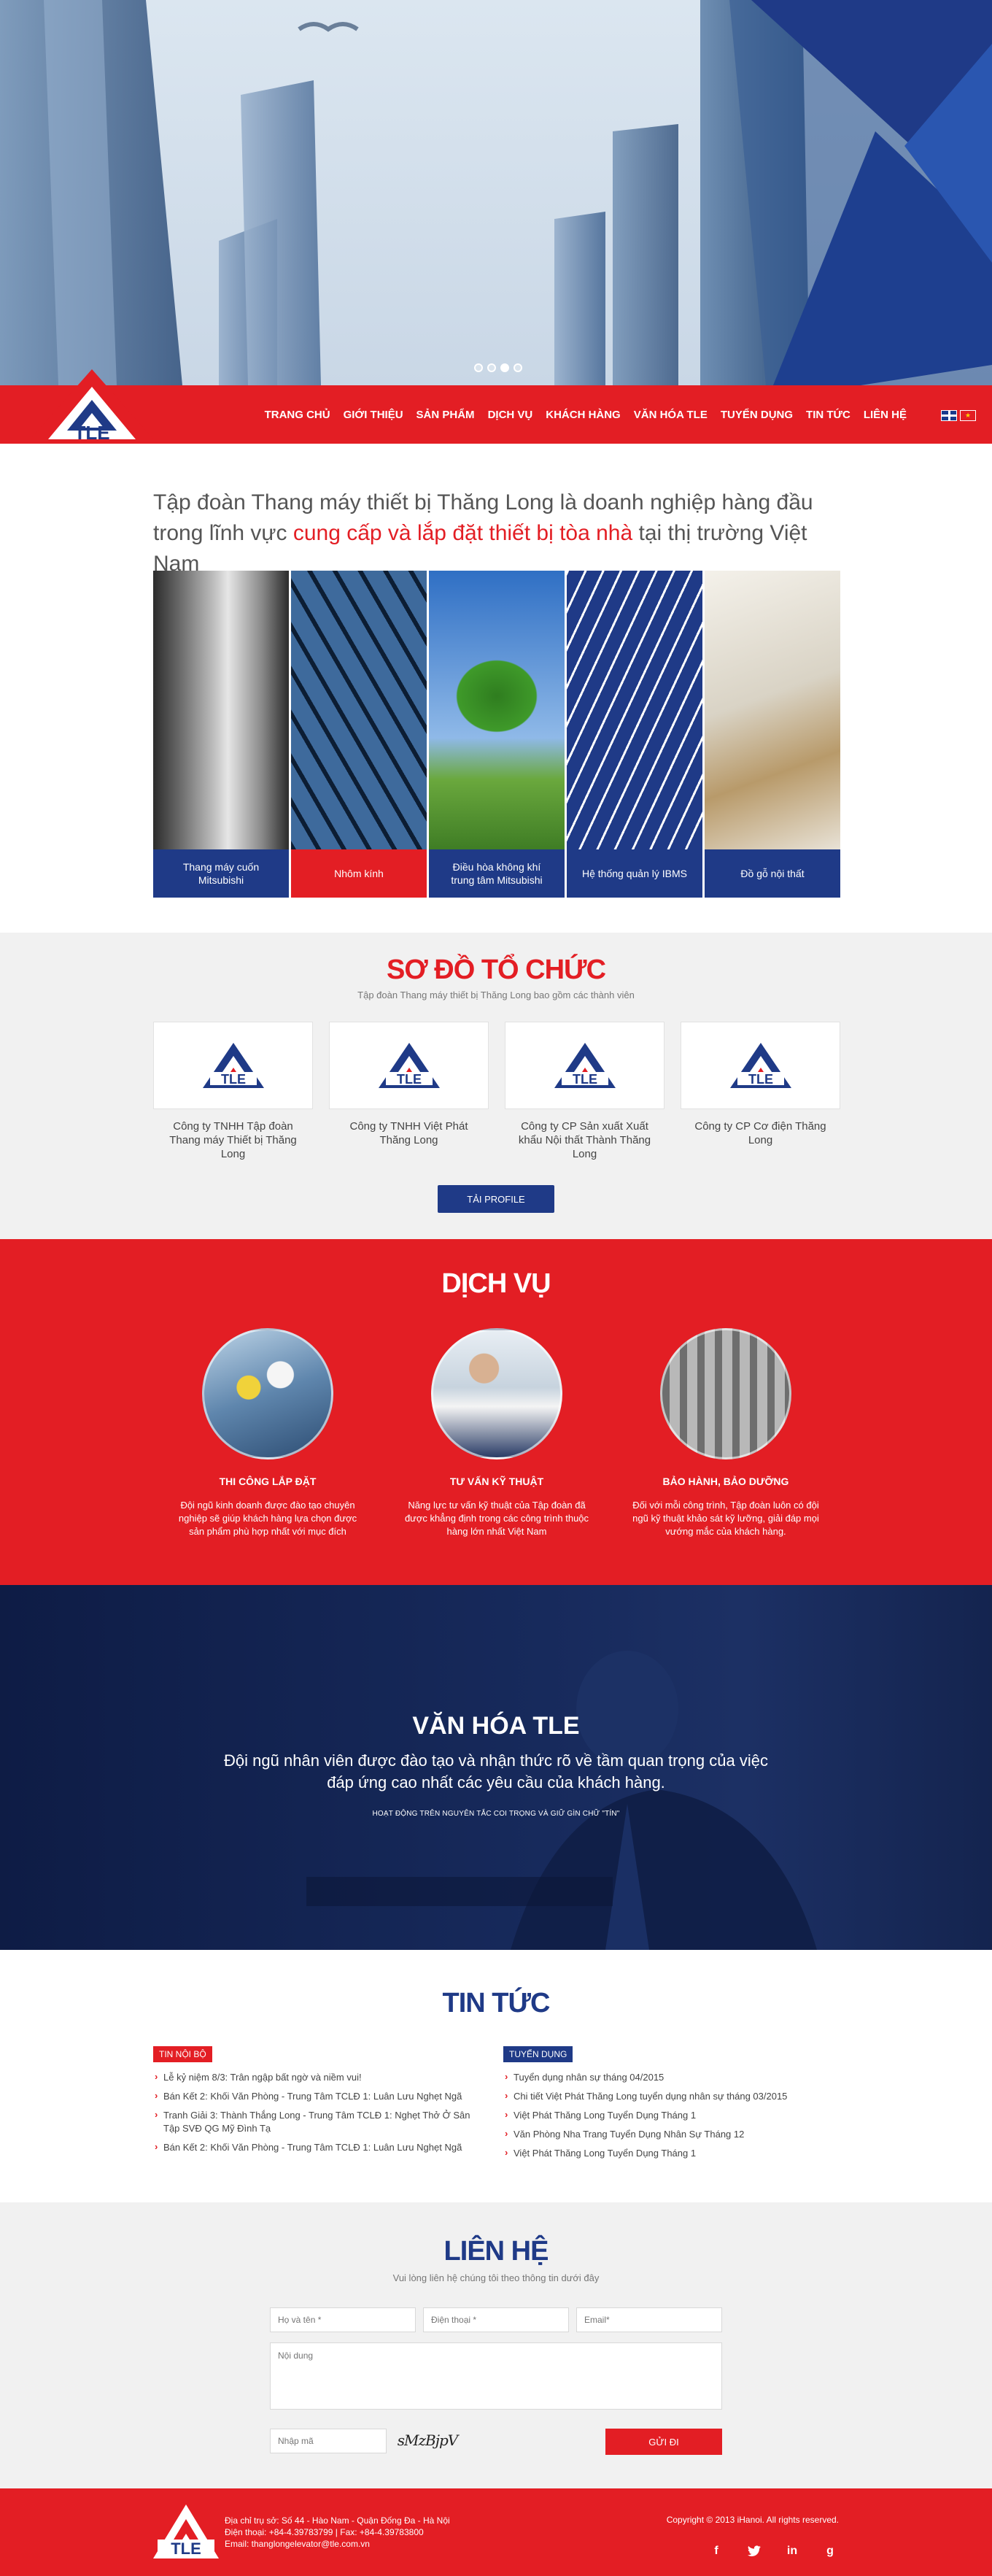  I want to click on slider-dots, so click(498, 367).